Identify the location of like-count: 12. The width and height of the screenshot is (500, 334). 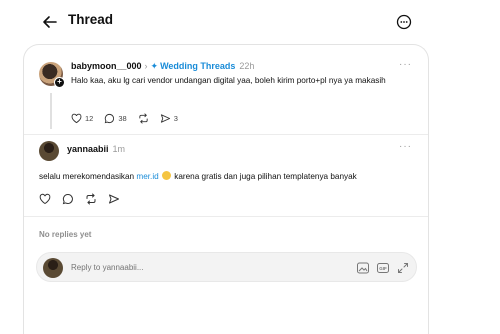
(89, 118).